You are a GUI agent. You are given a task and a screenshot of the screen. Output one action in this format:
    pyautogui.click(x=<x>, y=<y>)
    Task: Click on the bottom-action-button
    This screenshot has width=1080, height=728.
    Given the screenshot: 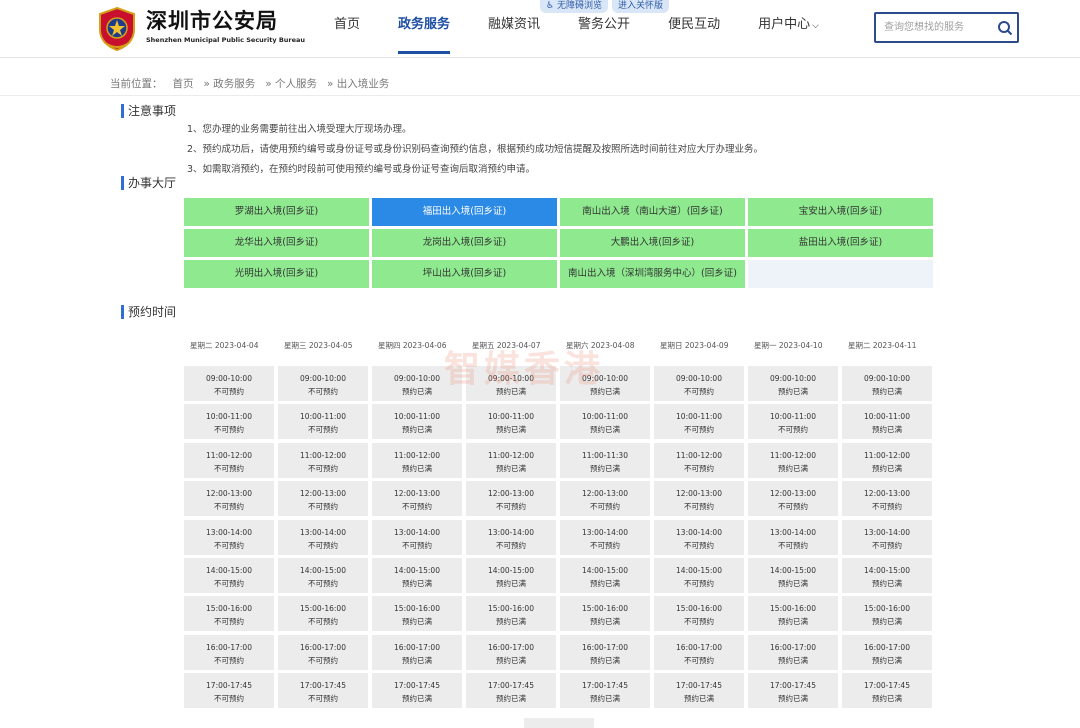 What is the action you would take?
    pyautogui.click(x=559, y=723)
    